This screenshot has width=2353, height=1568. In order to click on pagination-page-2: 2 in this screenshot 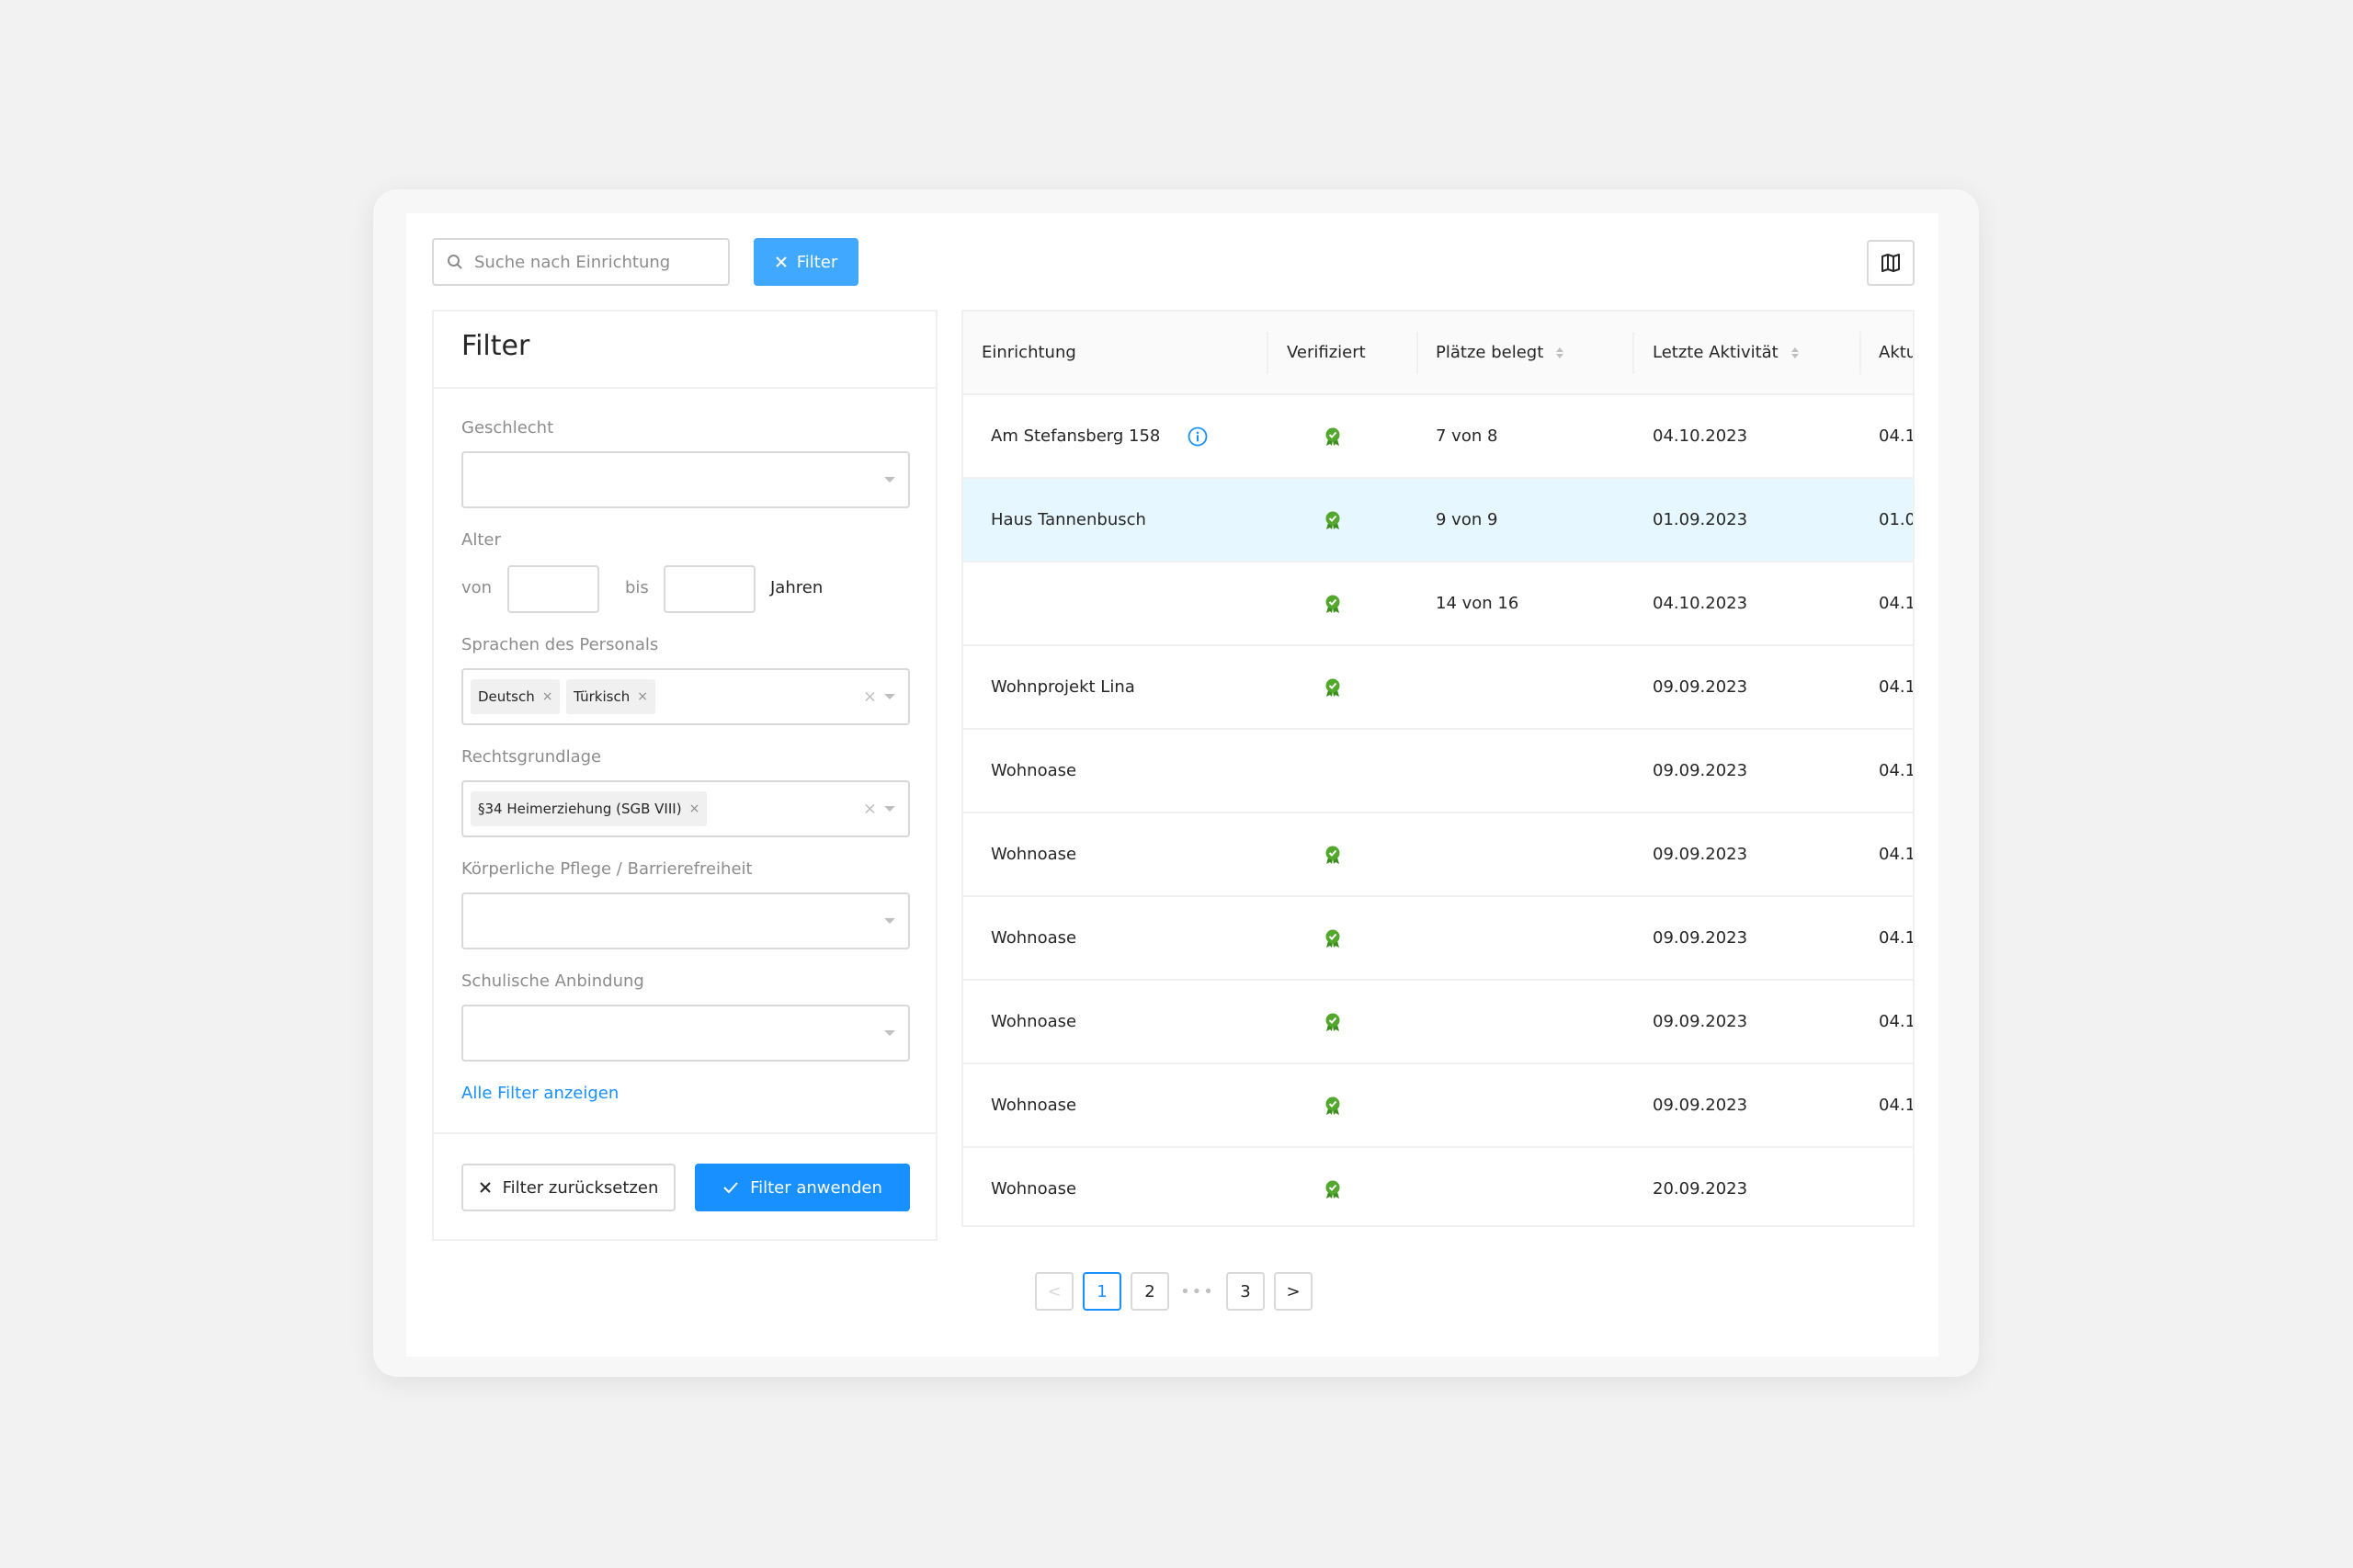, I will do `click(1150, 1291)`.